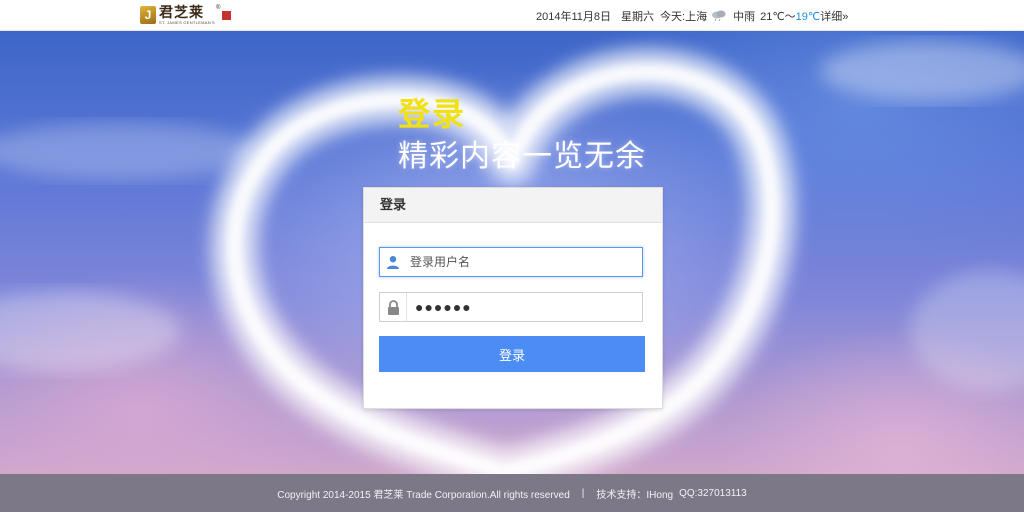  Describe the element at coordinates (772, 16) in the screenshot. I see `weather-temp-high: 21℃` at that location.